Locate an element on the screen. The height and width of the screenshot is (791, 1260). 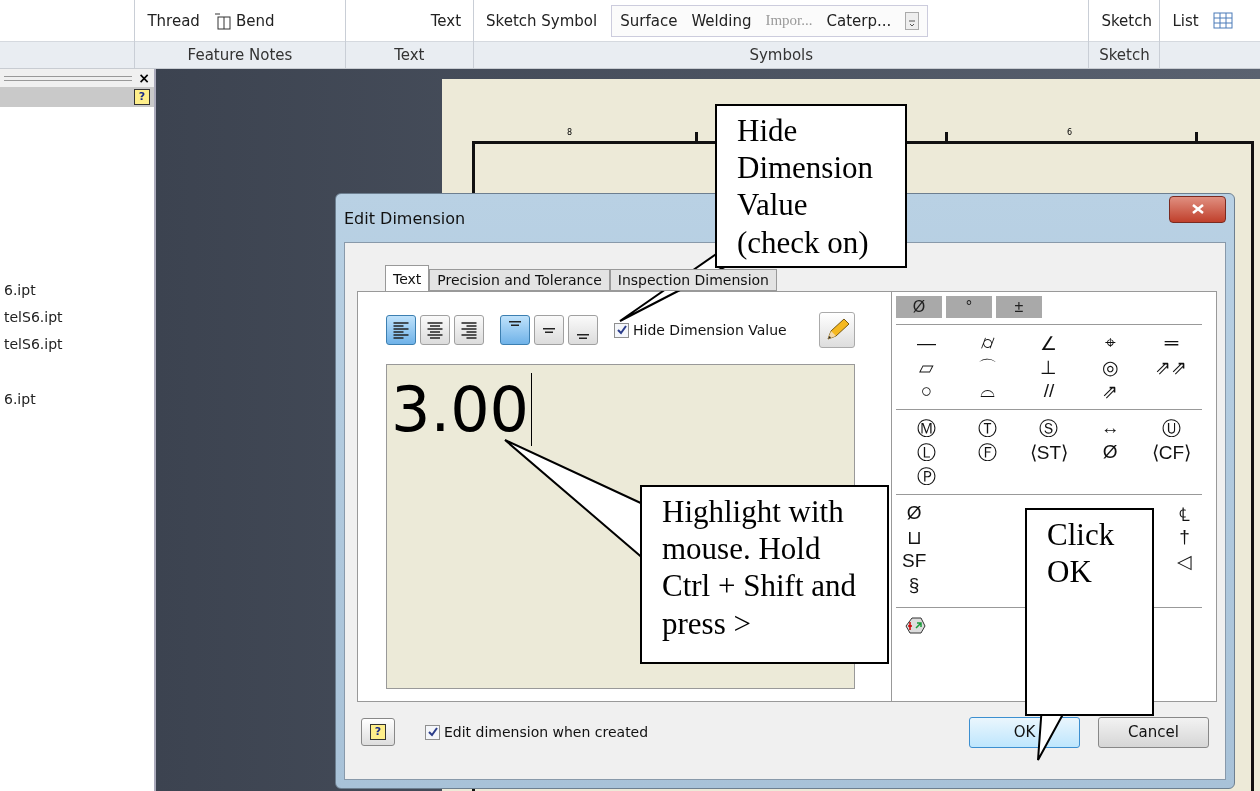
symbol-button: ⌒ is located at coordinates (988, 367).